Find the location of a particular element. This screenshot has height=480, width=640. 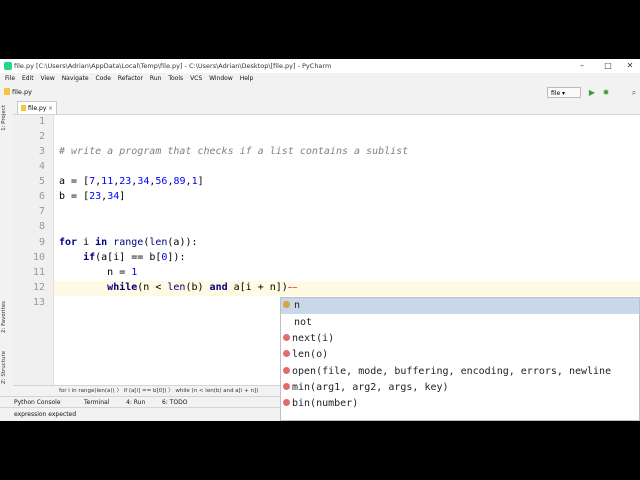

navigation-bar: file.py file ▾ ▶ ✹ ⌕ is located at coordinates (320, 93).